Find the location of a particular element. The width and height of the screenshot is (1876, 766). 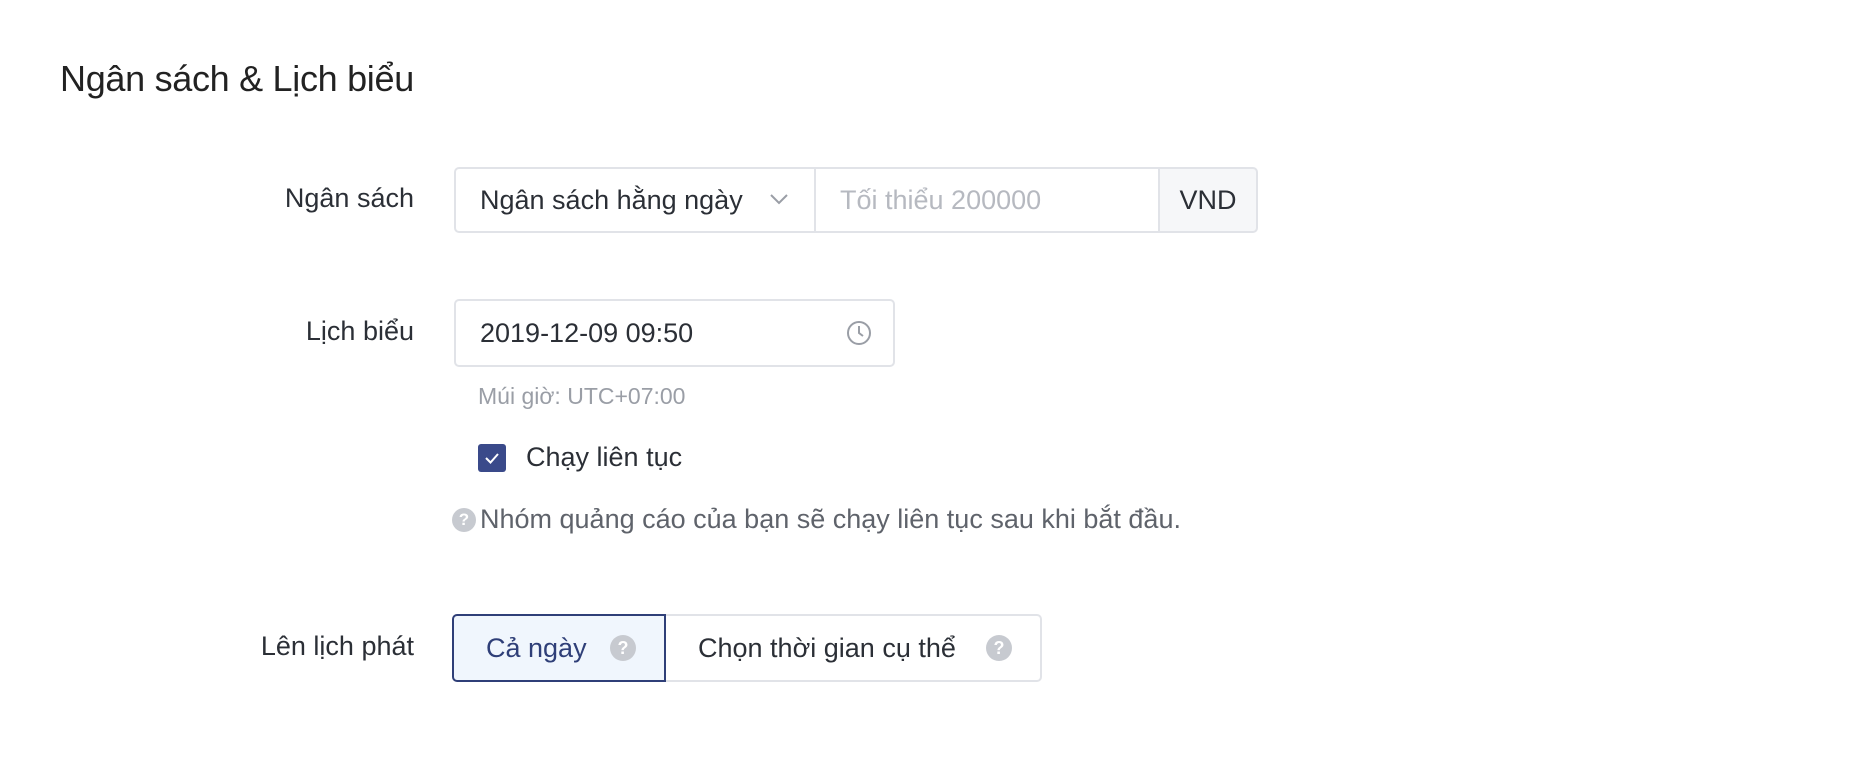

delivery-label: Lên lịch phát is located at coordinates (337, 646).